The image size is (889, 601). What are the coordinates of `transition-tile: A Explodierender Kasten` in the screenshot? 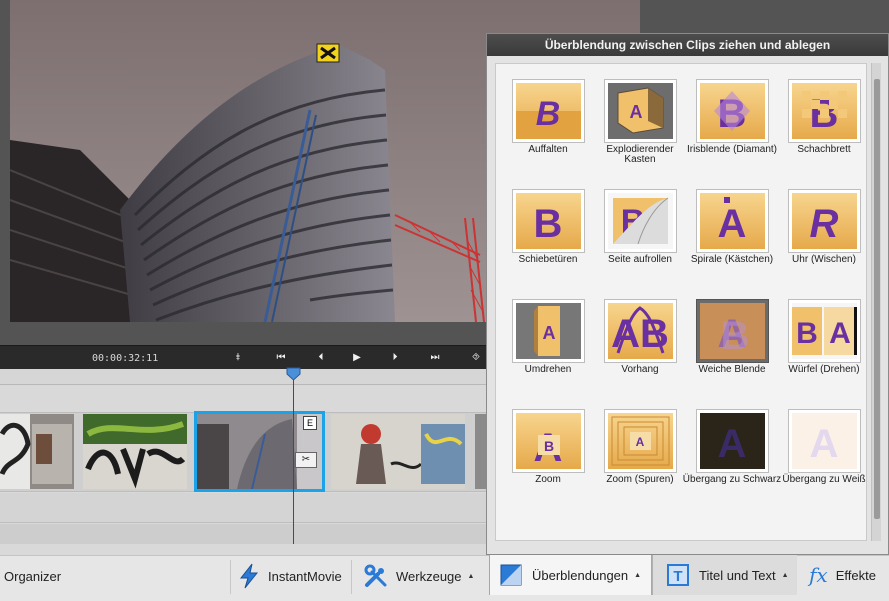 It's located at (637, 116).